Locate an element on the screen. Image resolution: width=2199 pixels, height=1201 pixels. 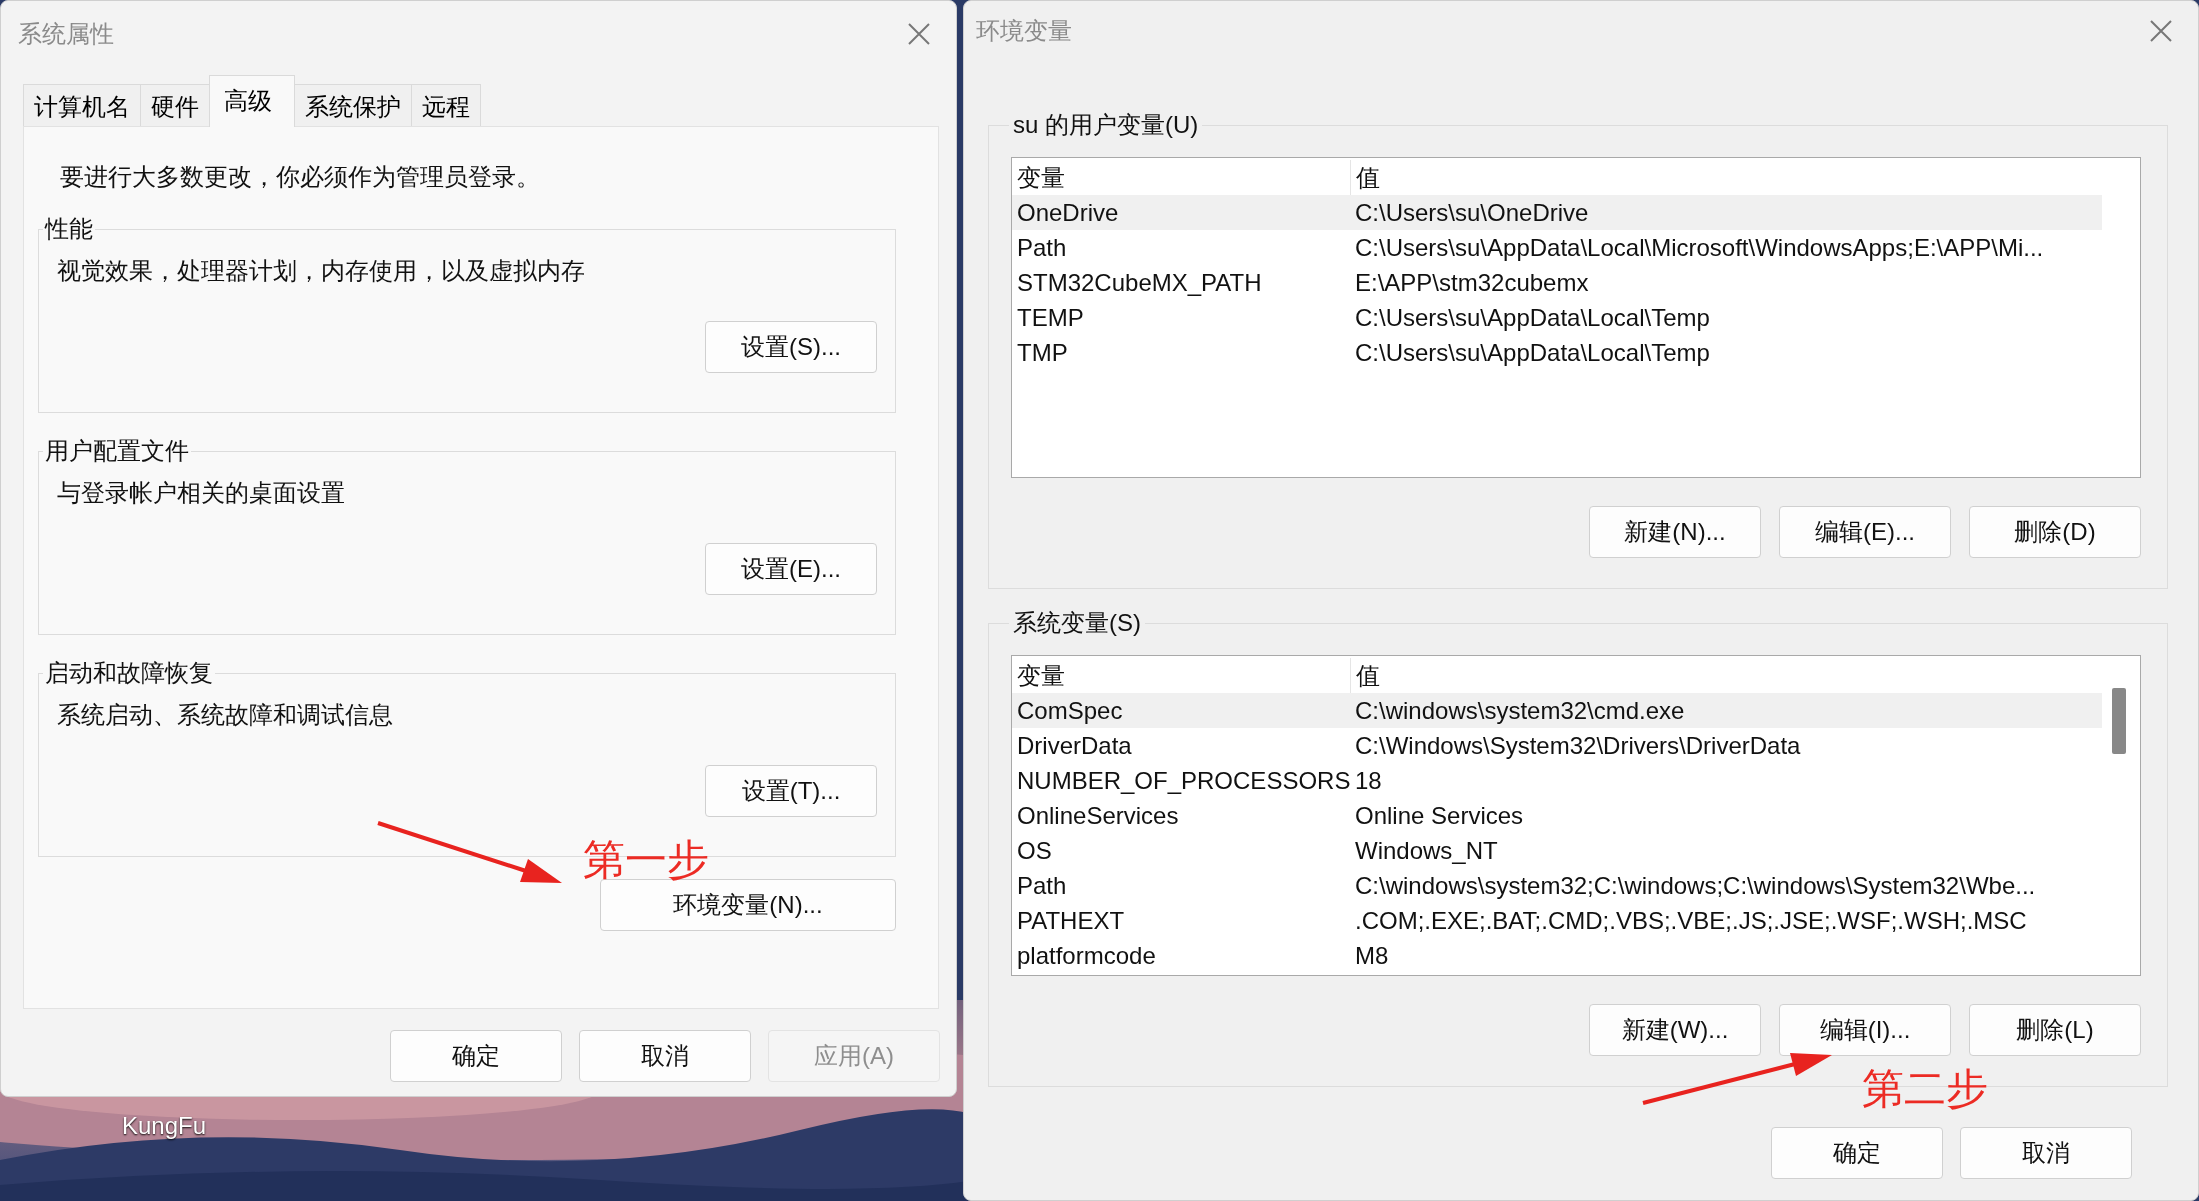
dialog-button: 删除(L) is located at coordinates (2055, 1030).